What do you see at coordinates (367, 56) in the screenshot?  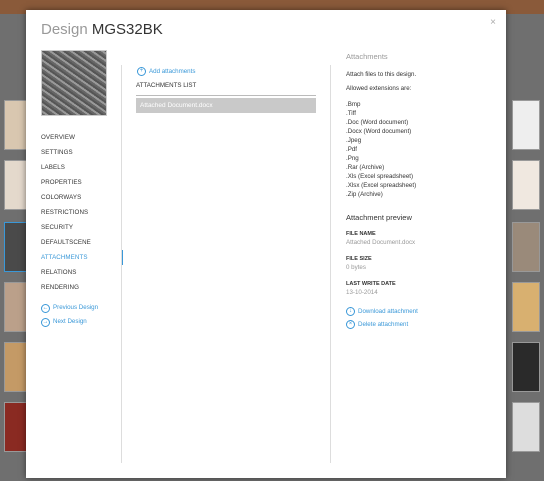 I see `attachments-heading: Attachments` at bounding box center [367, 56].